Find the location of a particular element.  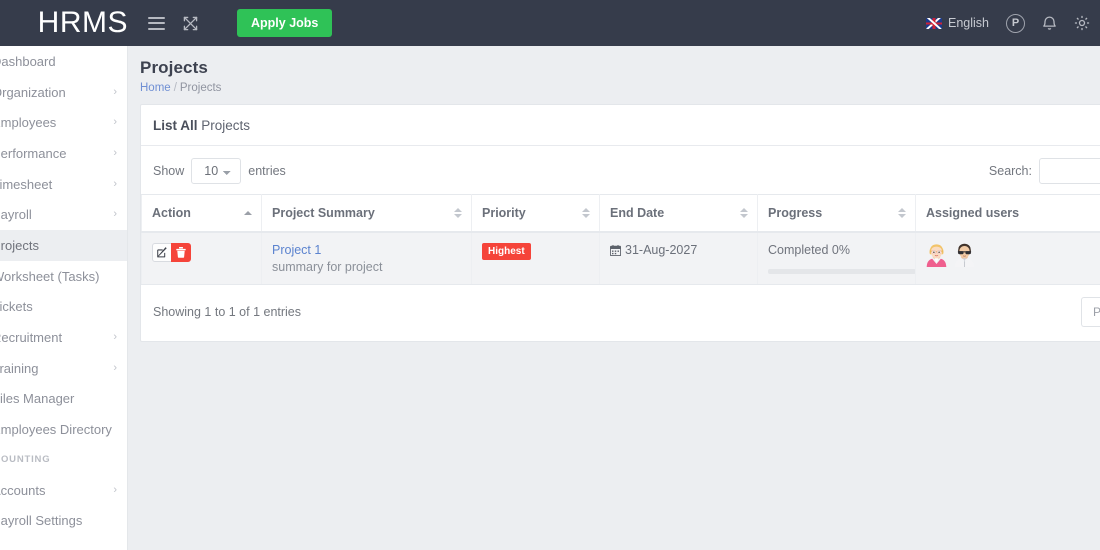

search-control: Search: is located at coordinates (1044, 171).